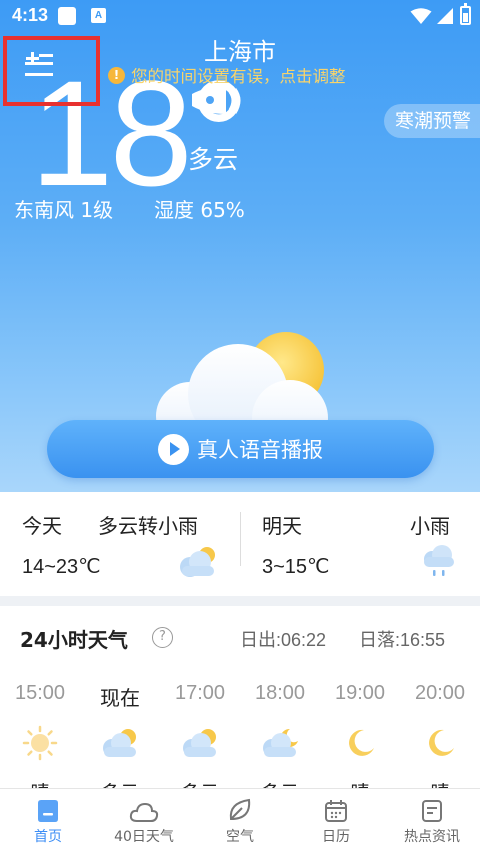 This screenshot has width=480, height=852. Describe the element at coordinates (421, 16) in the screenshot. I see `wifi-icon` at that location.